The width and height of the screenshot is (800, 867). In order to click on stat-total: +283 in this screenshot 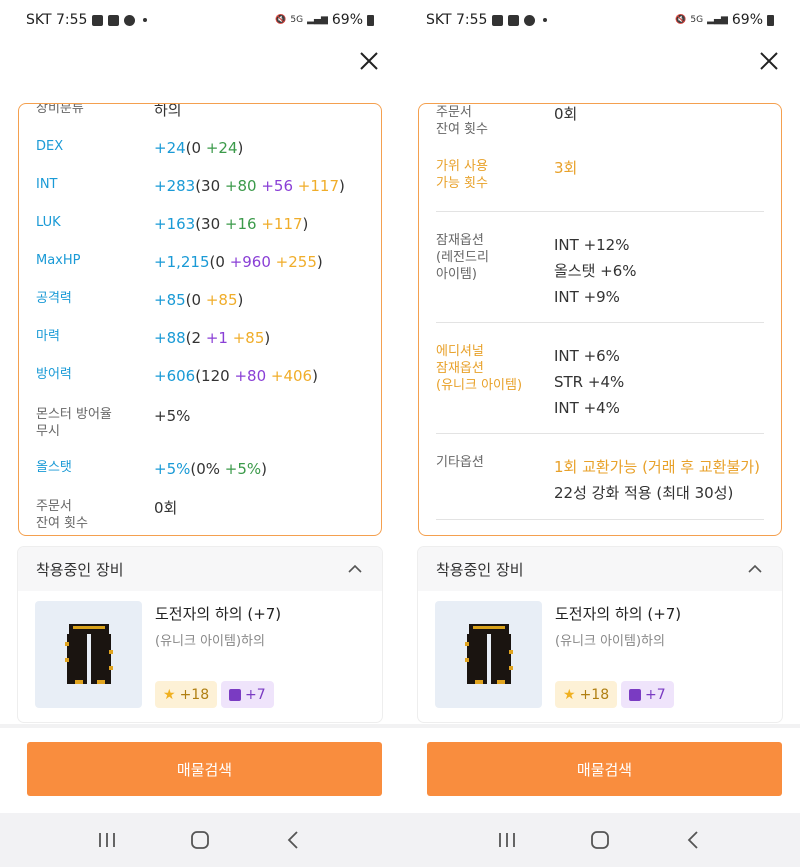, I will do `click(175, 186)`.